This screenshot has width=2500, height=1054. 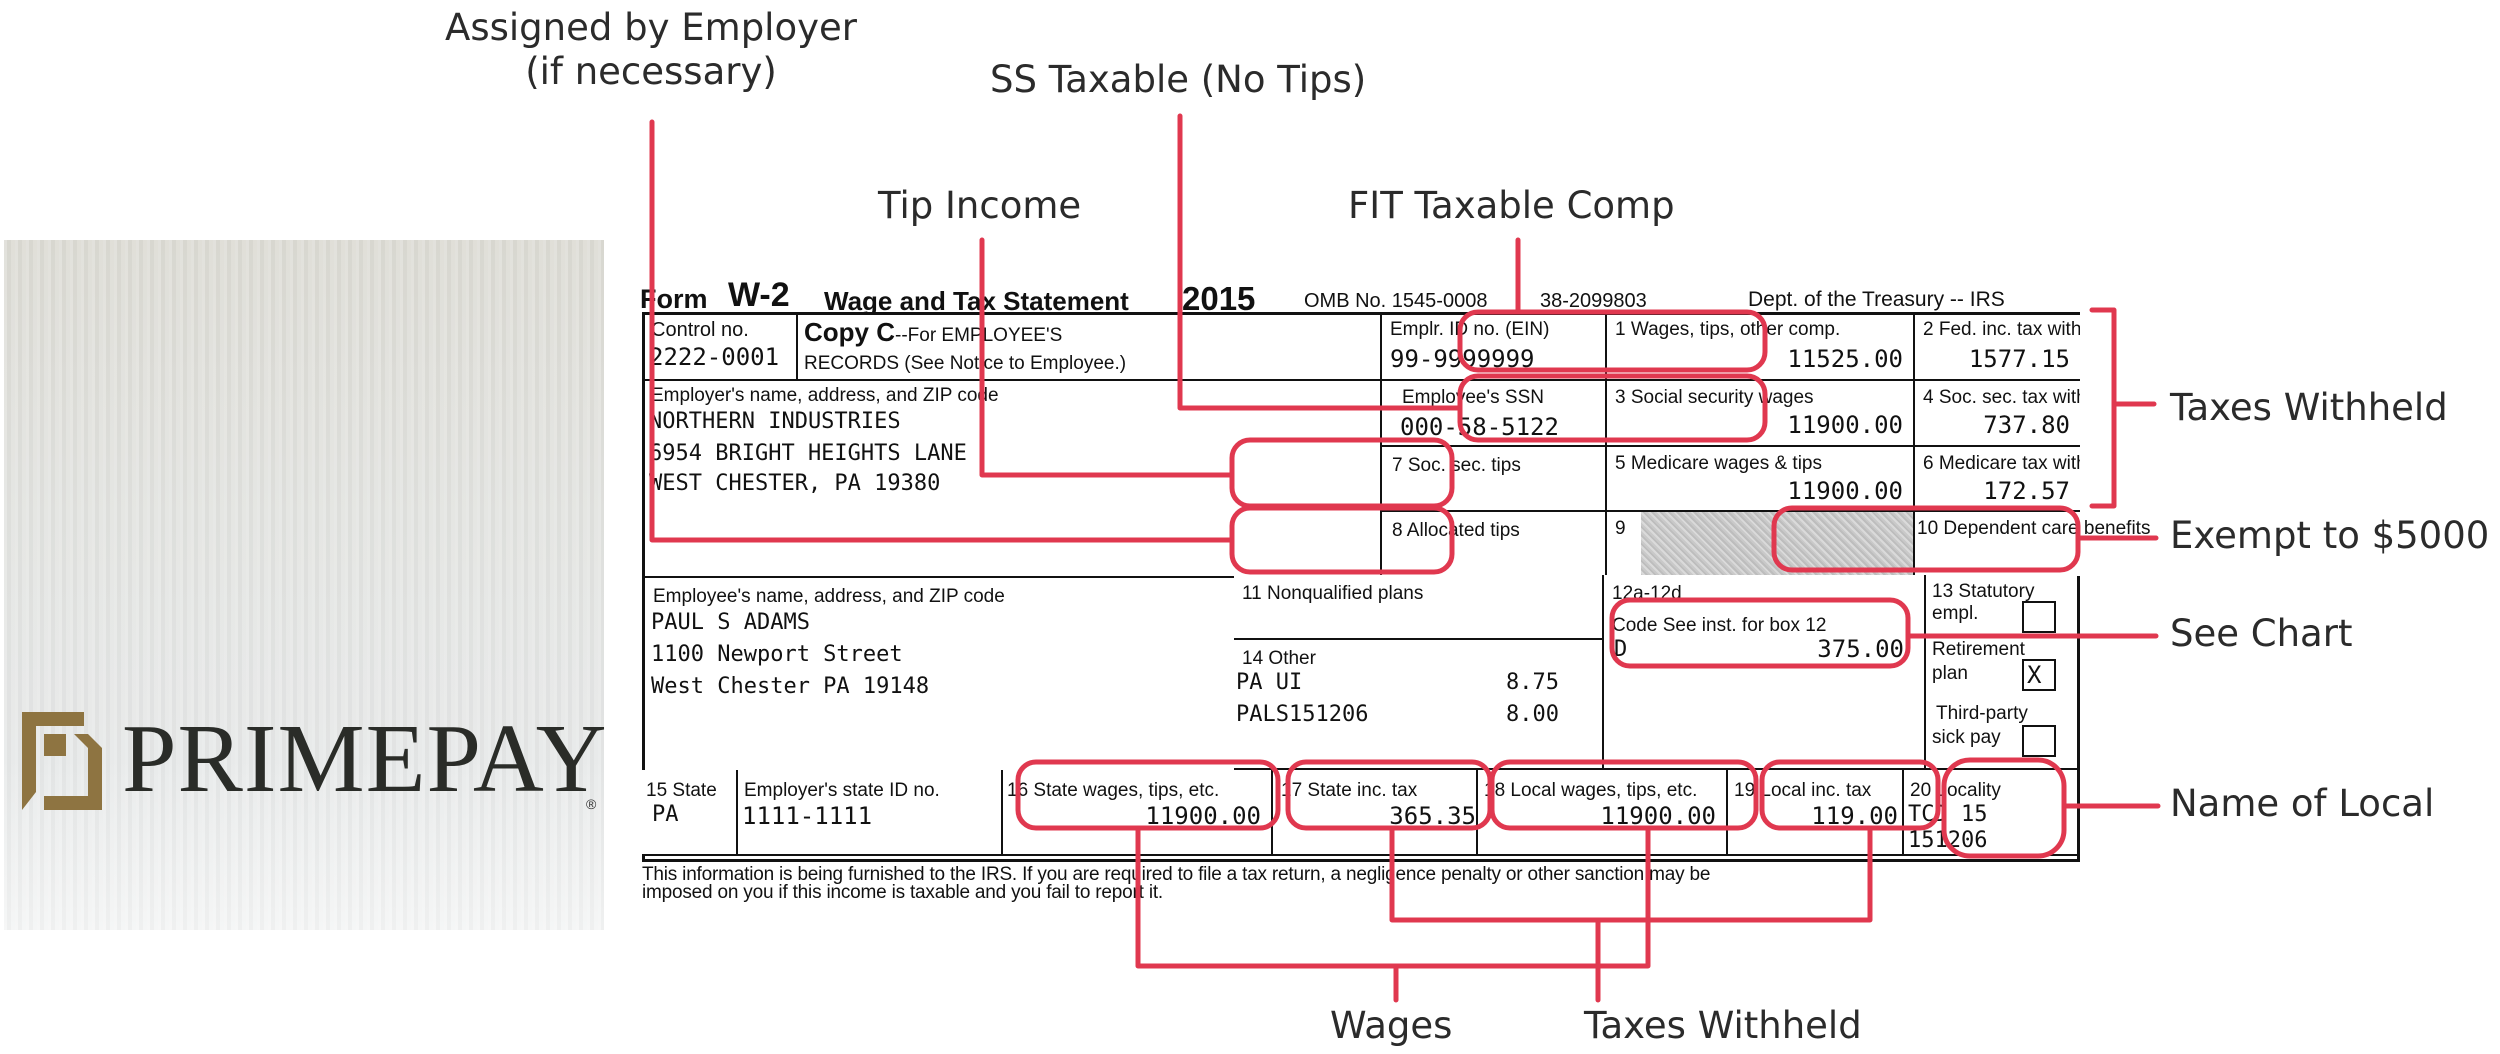 What do you see at coordinates (681, 790) in the screenshot?
I see `box-15-label: 15 State` at bounding box center [681, 790].